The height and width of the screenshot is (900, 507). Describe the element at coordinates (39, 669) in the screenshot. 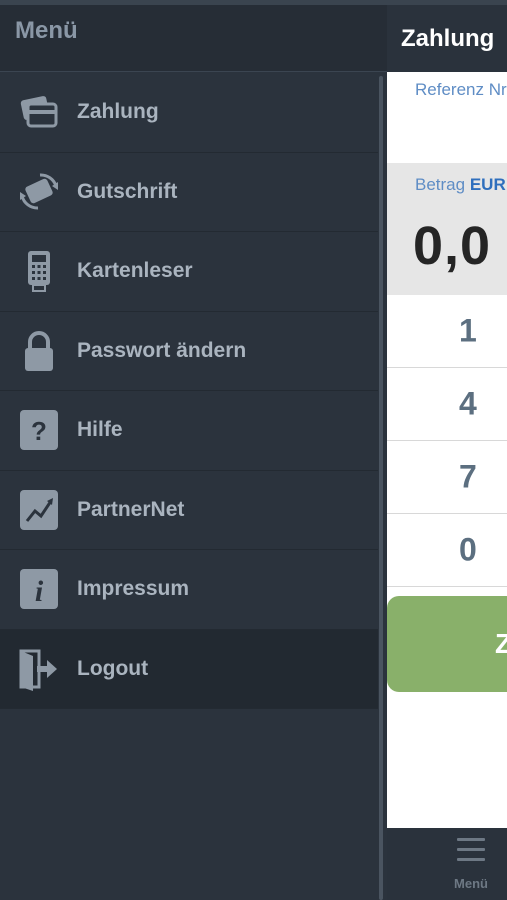

I see `logout-icon` at that location.